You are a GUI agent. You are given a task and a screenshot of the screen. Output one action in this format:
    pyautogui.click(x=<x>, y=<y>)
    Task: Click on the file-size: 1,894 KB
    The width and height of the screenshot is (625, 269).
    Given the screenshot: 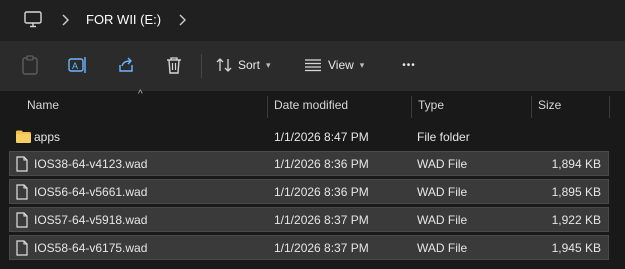 What is the action you would take?
    pyautogui.click(x=576, y=164)
    